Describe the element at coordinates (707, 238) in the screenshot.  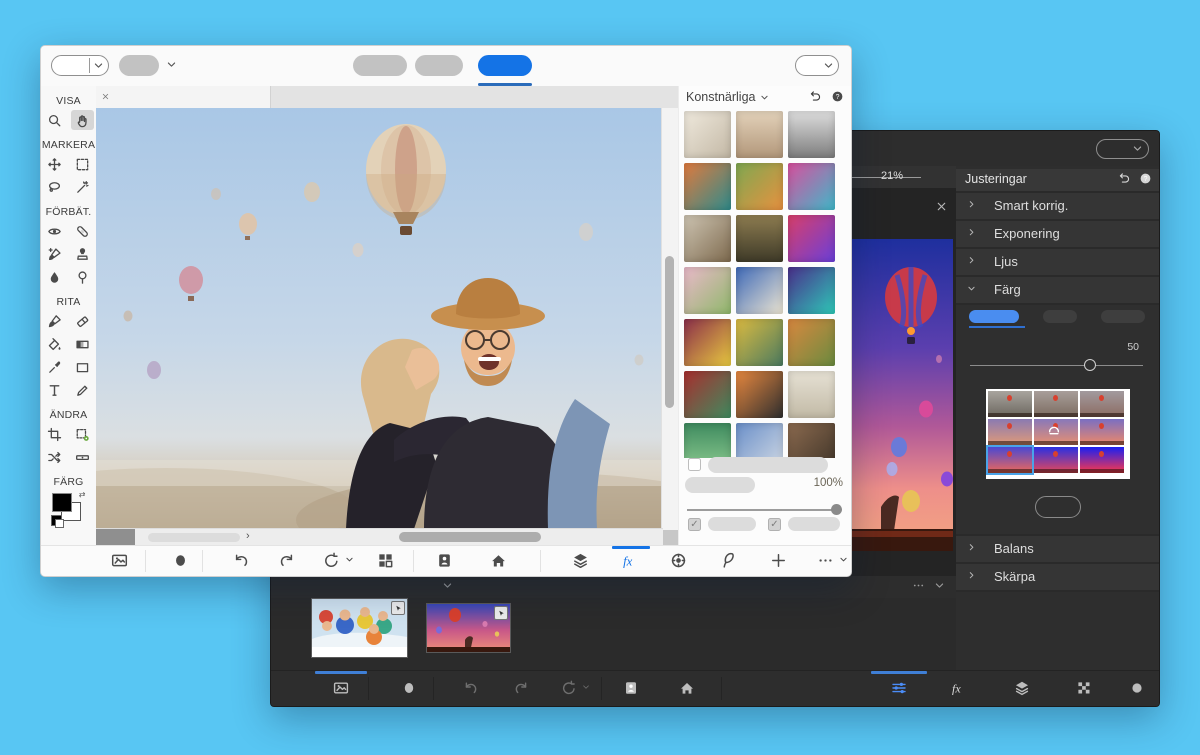
I see `filter-thumb-cubist-collage` at that location.